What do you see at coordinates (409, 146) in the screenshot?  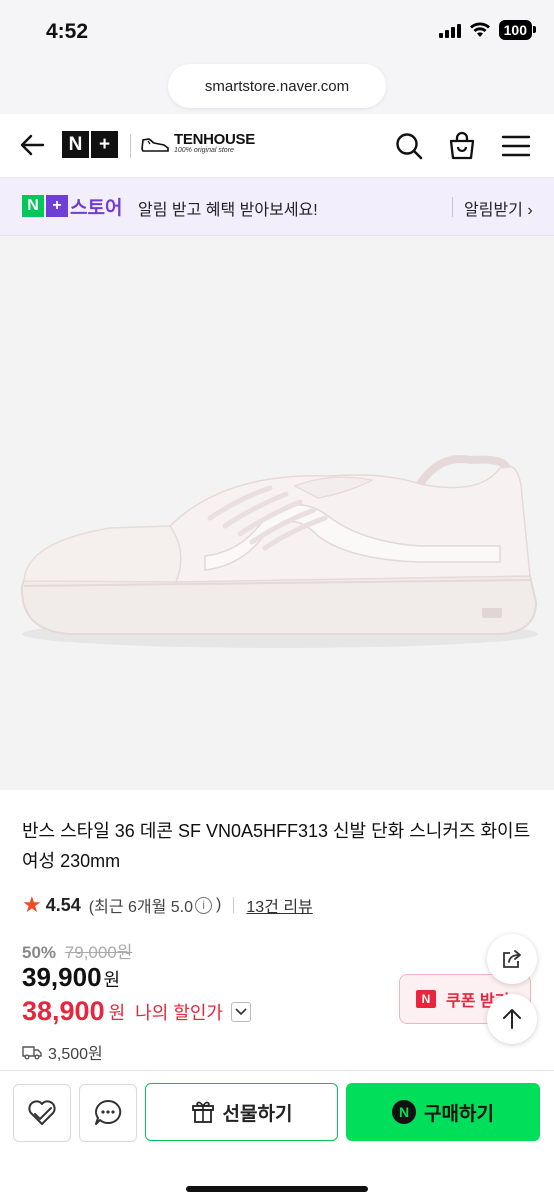 I see `search-icon` at bounding box center [409, 146].